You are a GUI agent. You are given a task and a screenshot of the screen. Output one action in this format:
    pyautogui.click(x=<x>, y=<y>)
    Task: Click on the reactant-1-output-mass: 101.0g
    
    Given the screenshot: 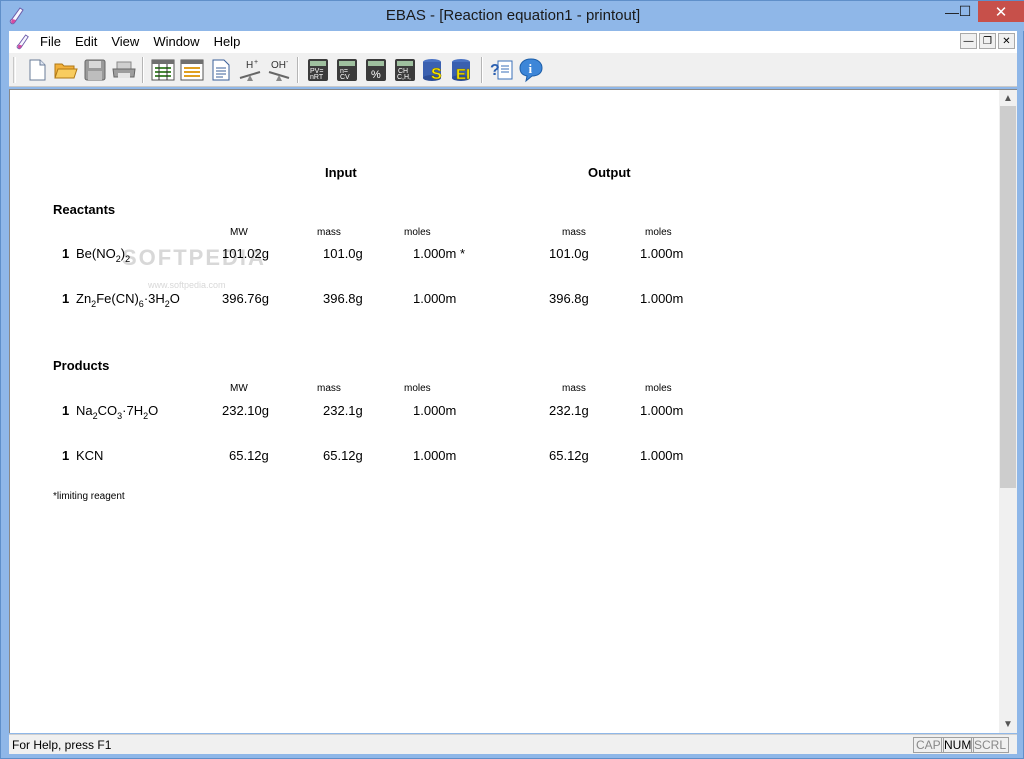 What is the action you would take?
    pyautogui.click(x=569, y=253)
    